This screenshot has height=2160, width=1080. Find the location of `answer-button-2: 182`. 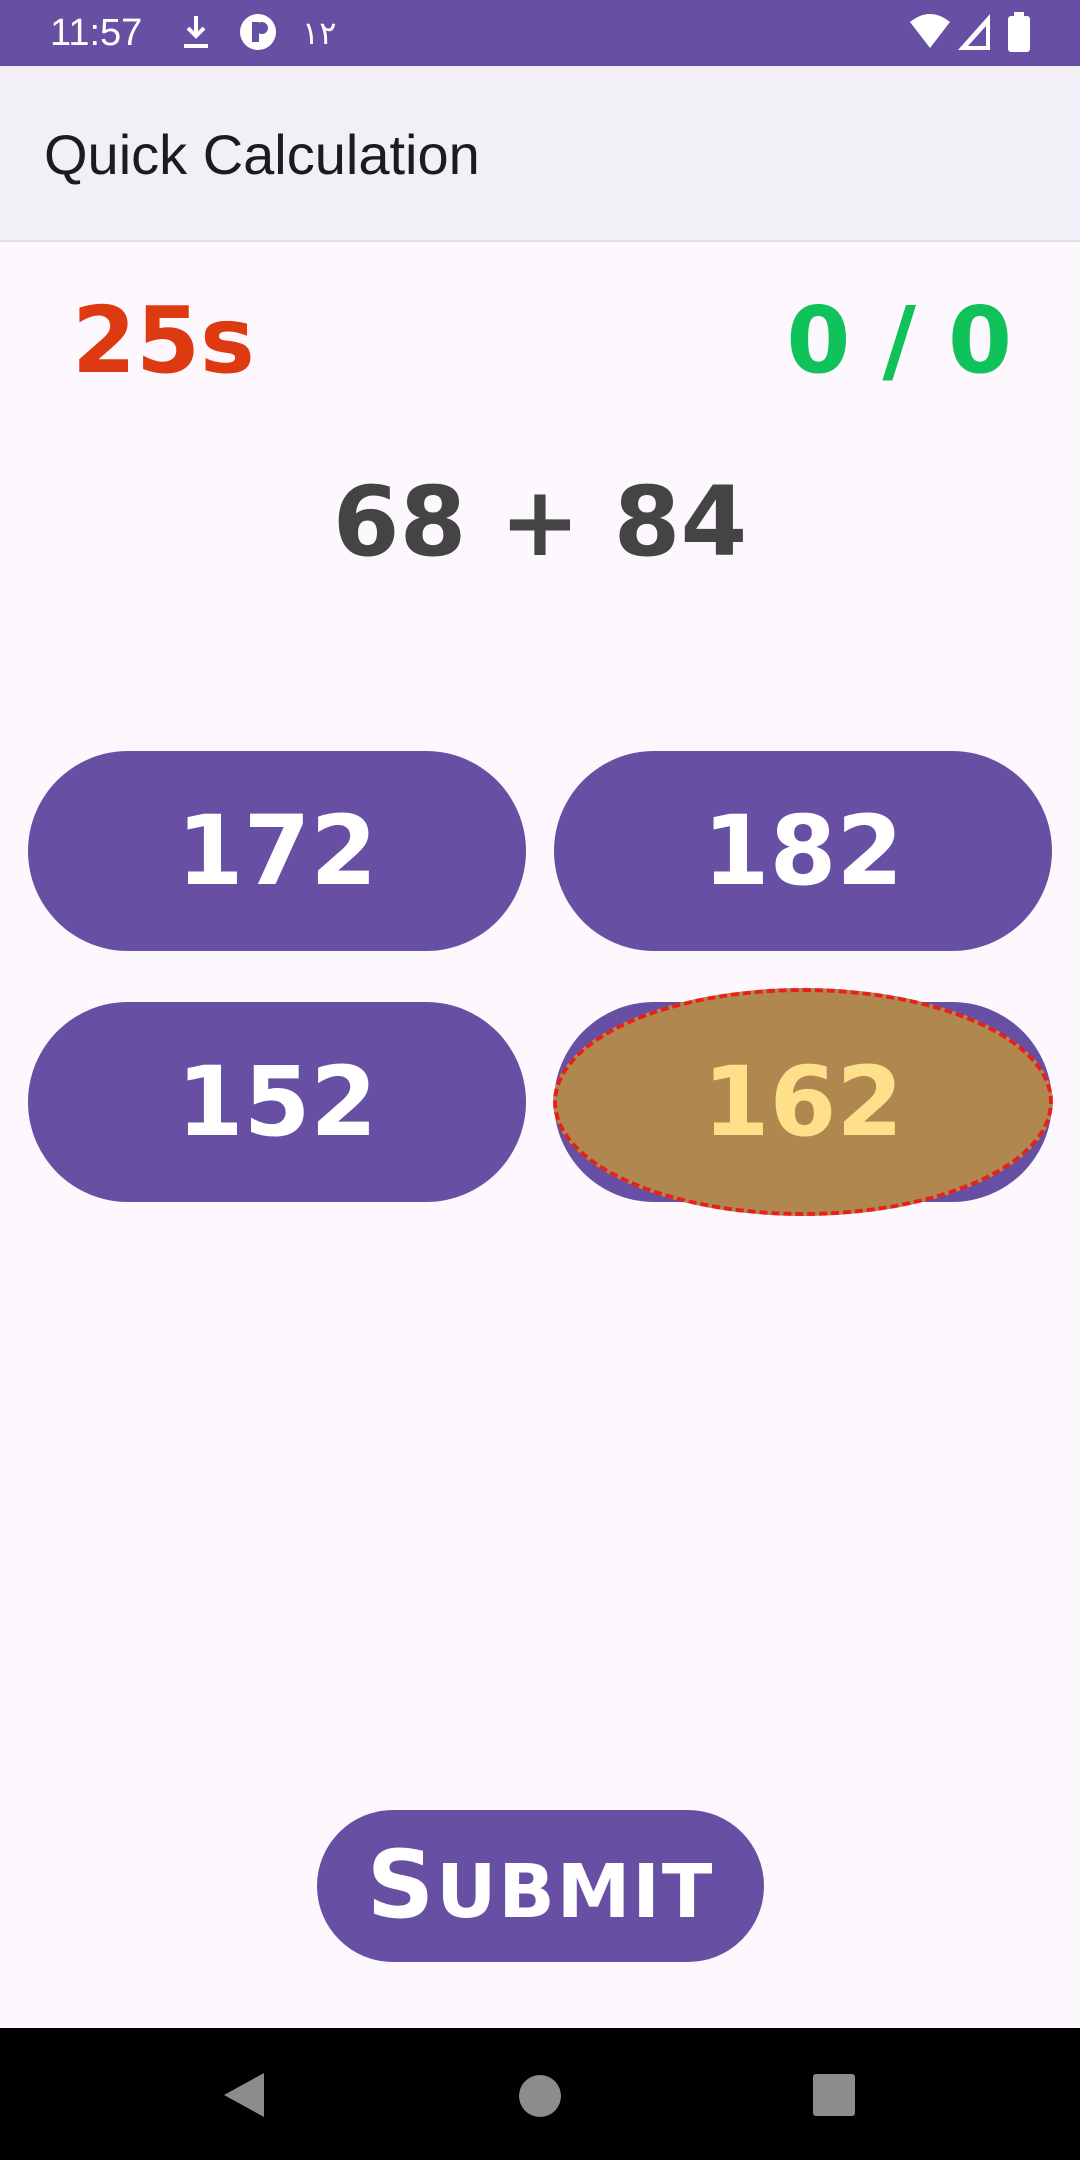

answer-button-2: 182 is located at coordinates (803, 851).